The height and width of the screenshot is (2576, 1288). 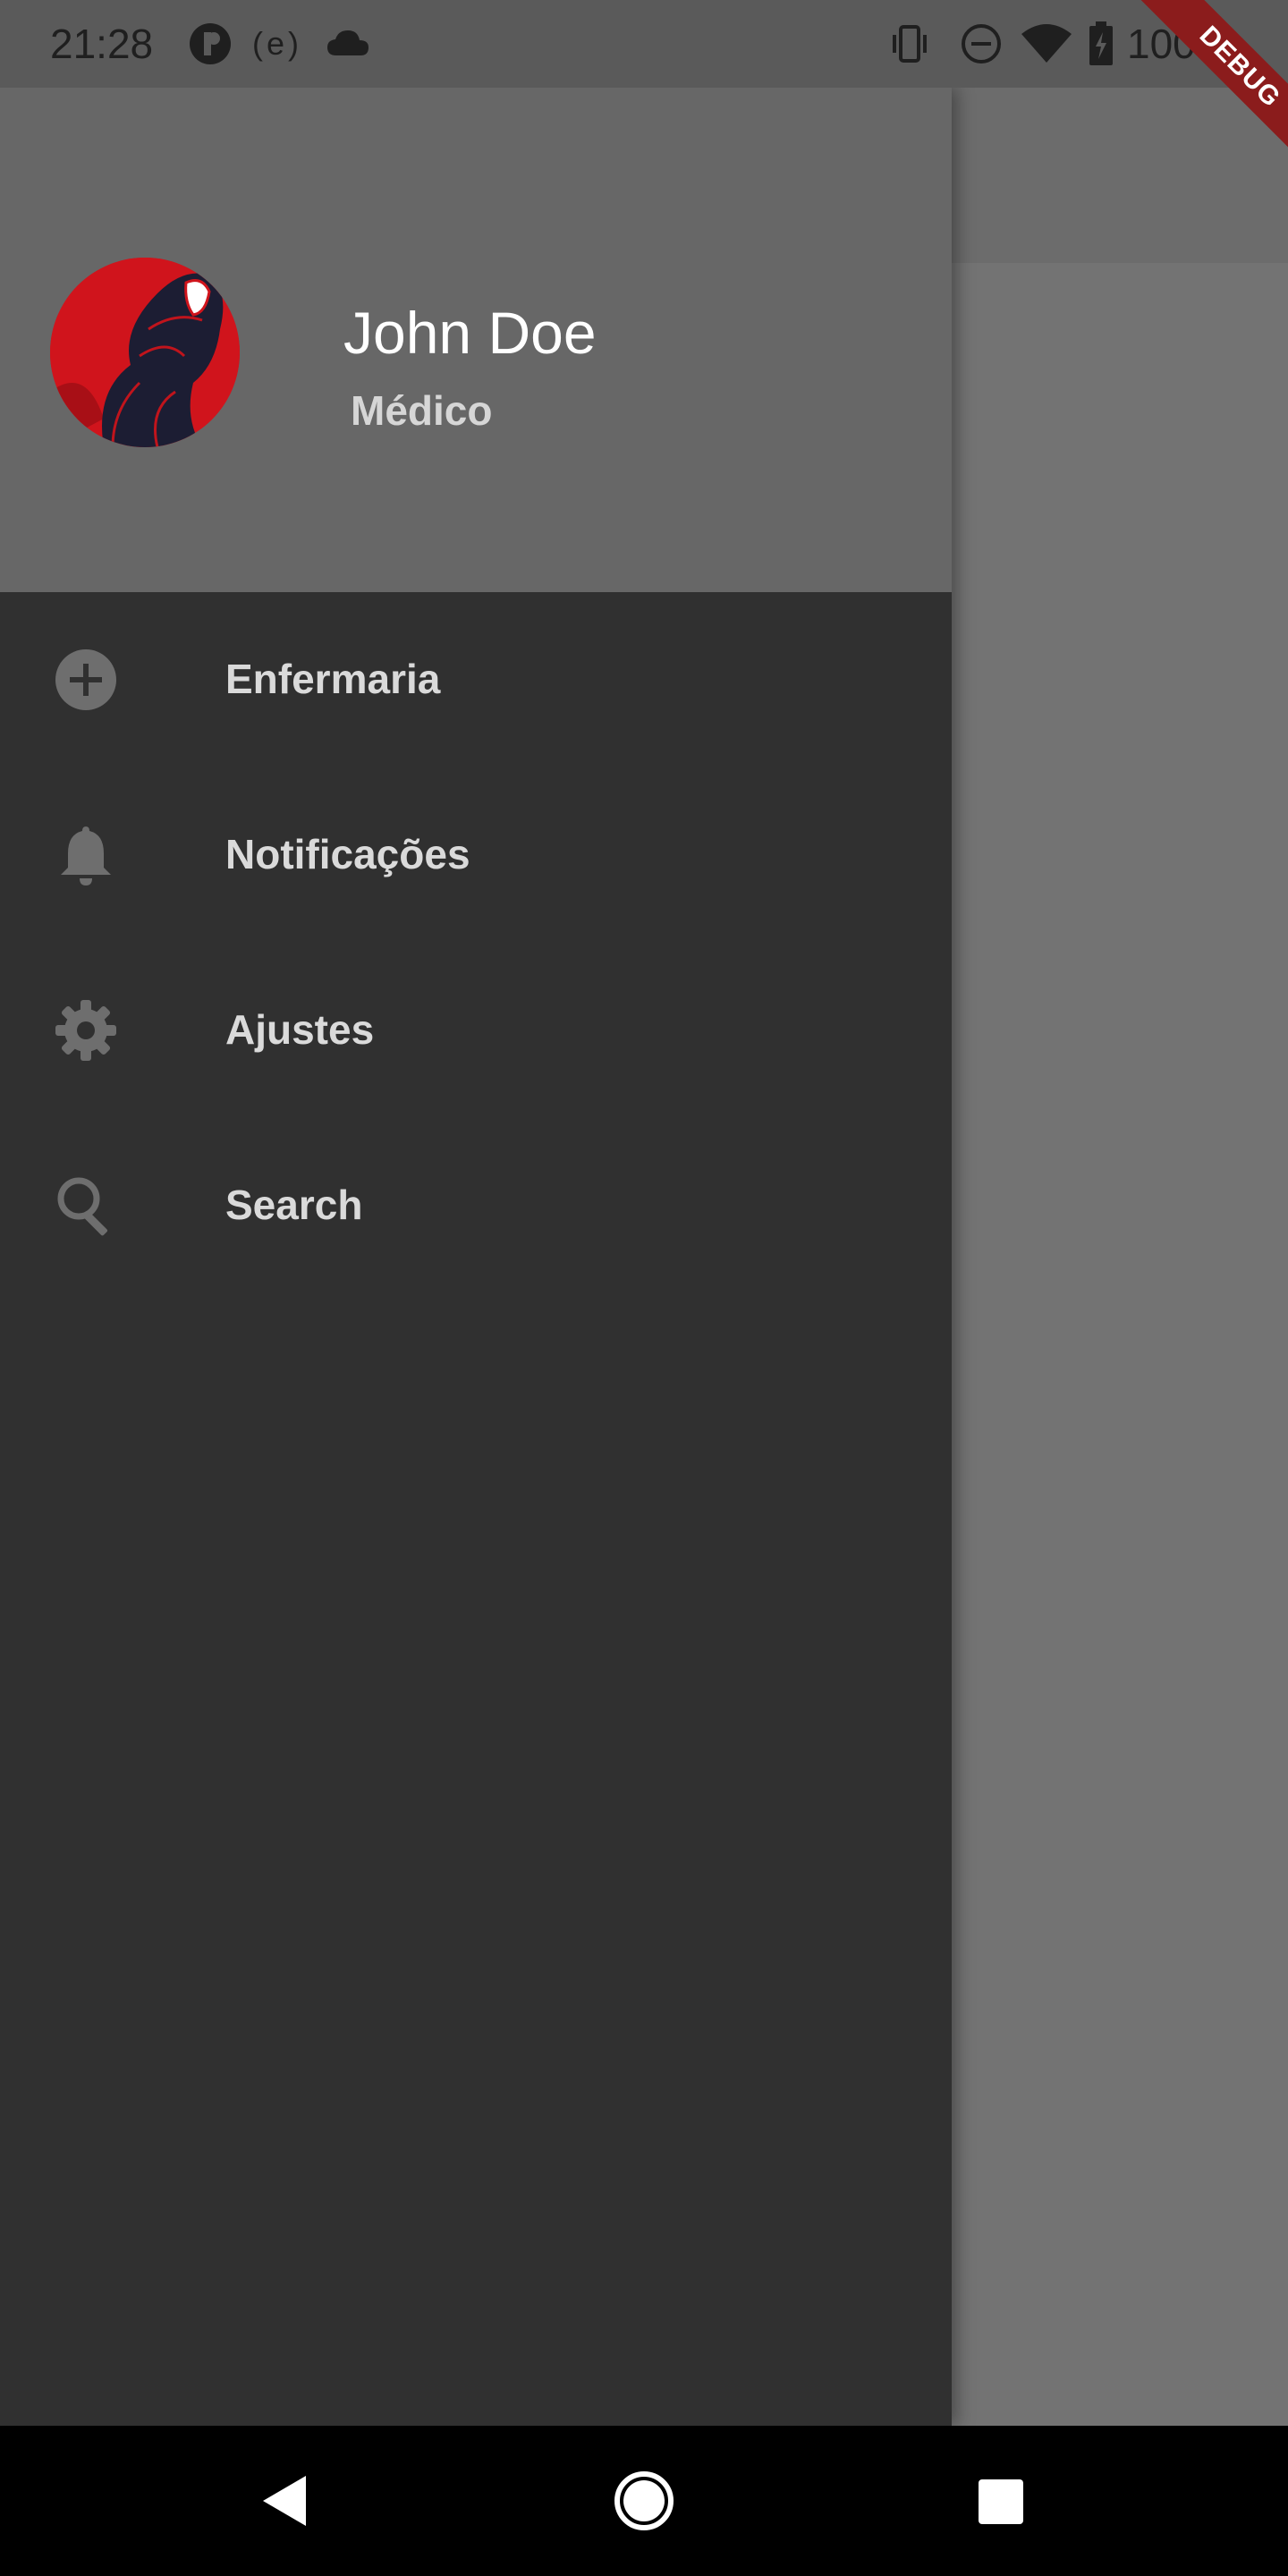 What do you see at coordinates (422, 410) in the screenshot?
I see `user-role: Médico` at bounding box center [422, 410].